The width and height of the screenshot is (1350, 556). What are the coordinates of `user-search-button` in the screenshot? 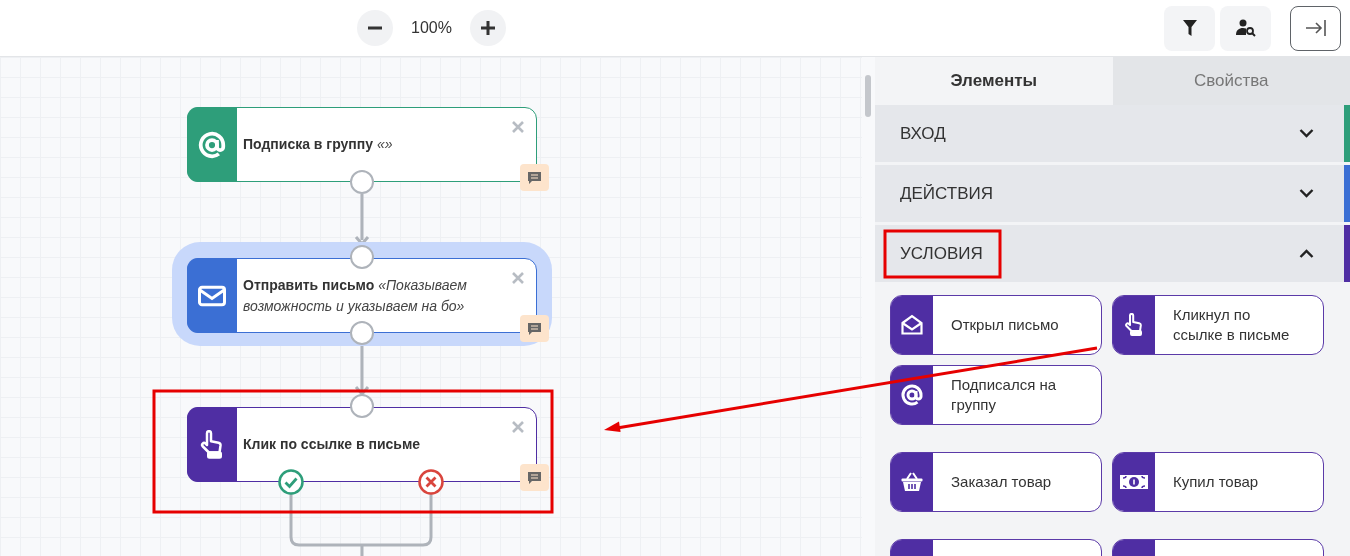 It's located at (1245, 28).